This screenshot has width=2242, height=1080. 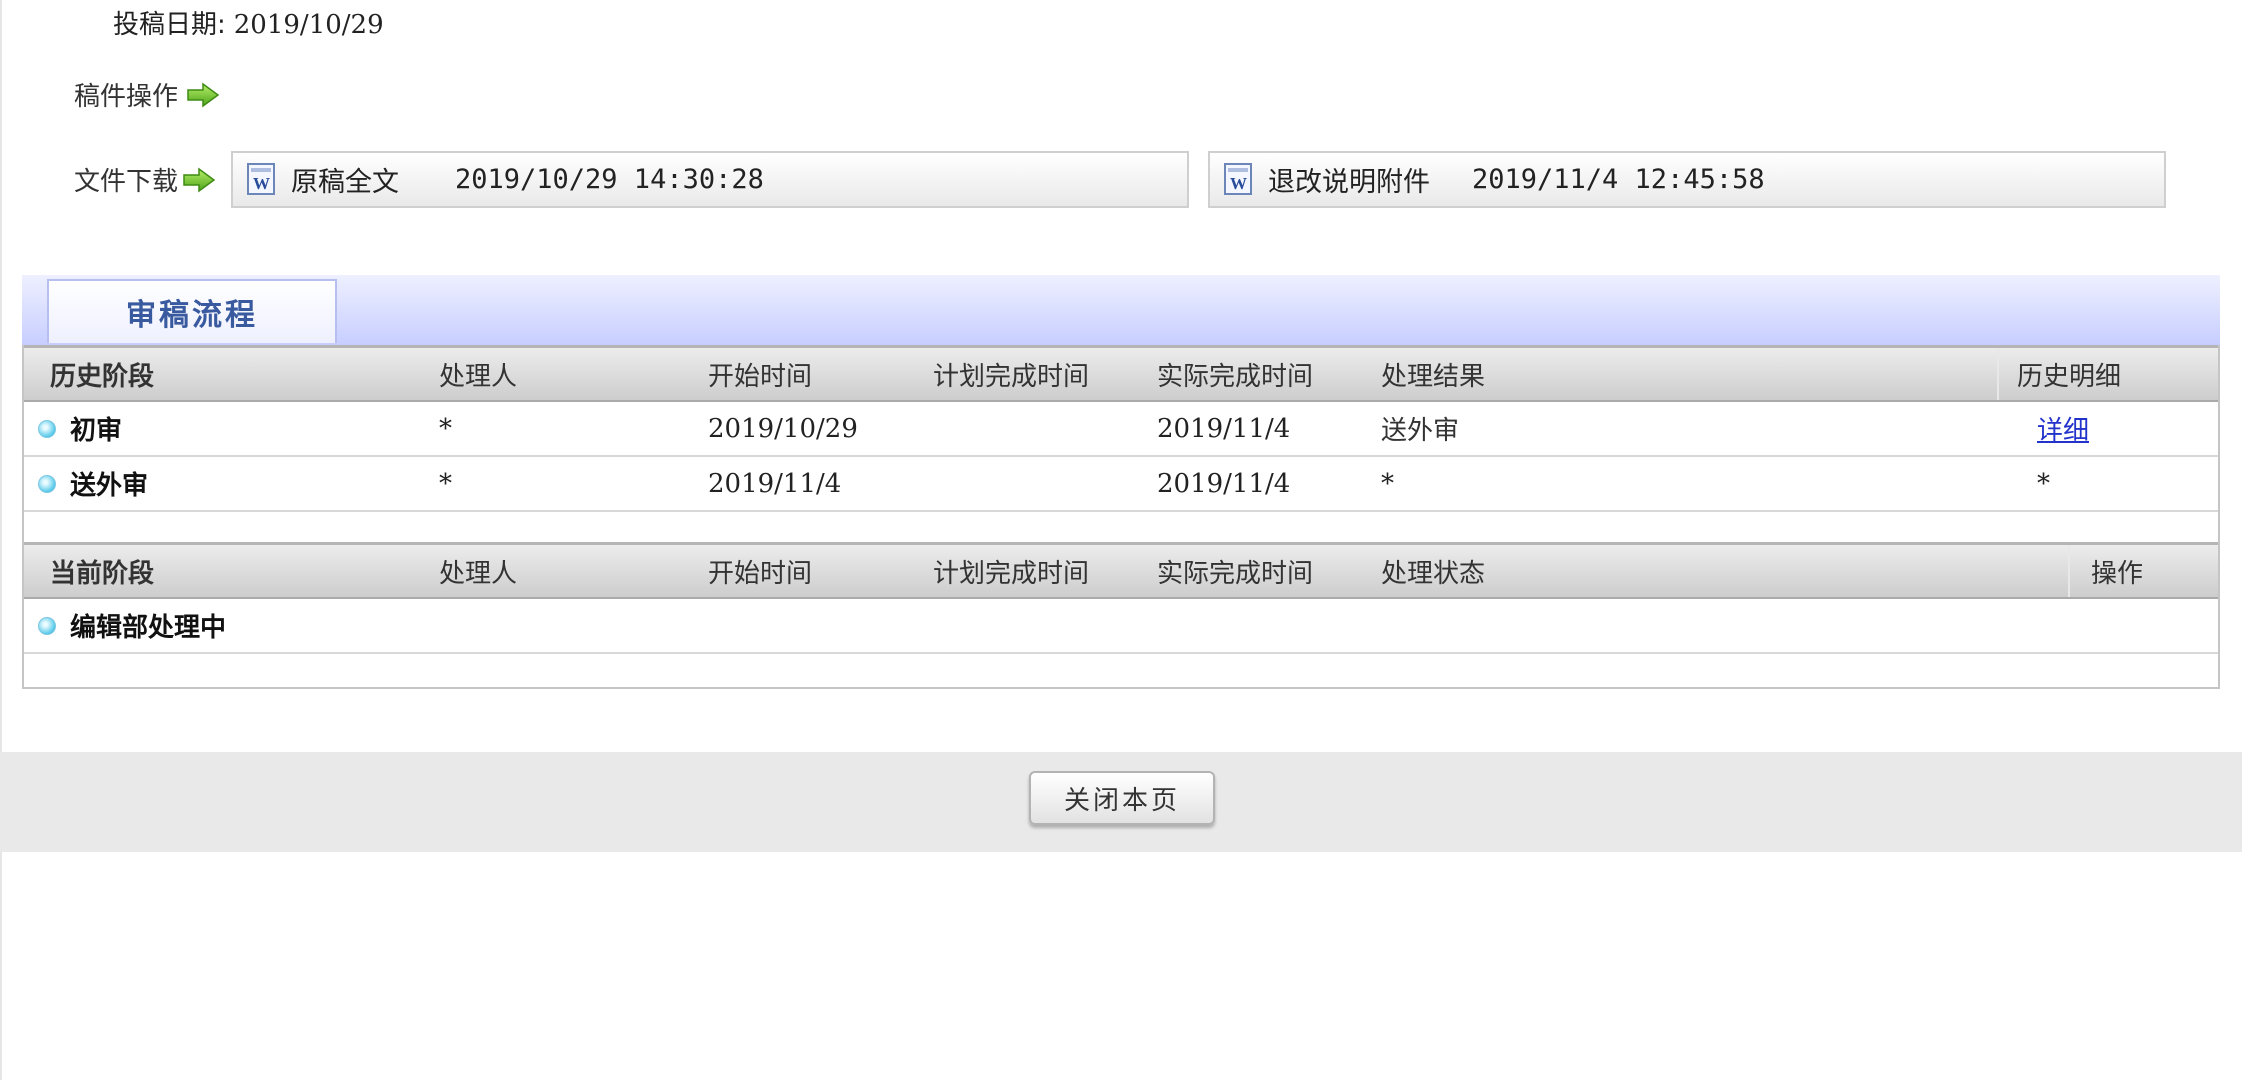 I want to click on file-download-label: 文件下载, so click(x=126, y=182).